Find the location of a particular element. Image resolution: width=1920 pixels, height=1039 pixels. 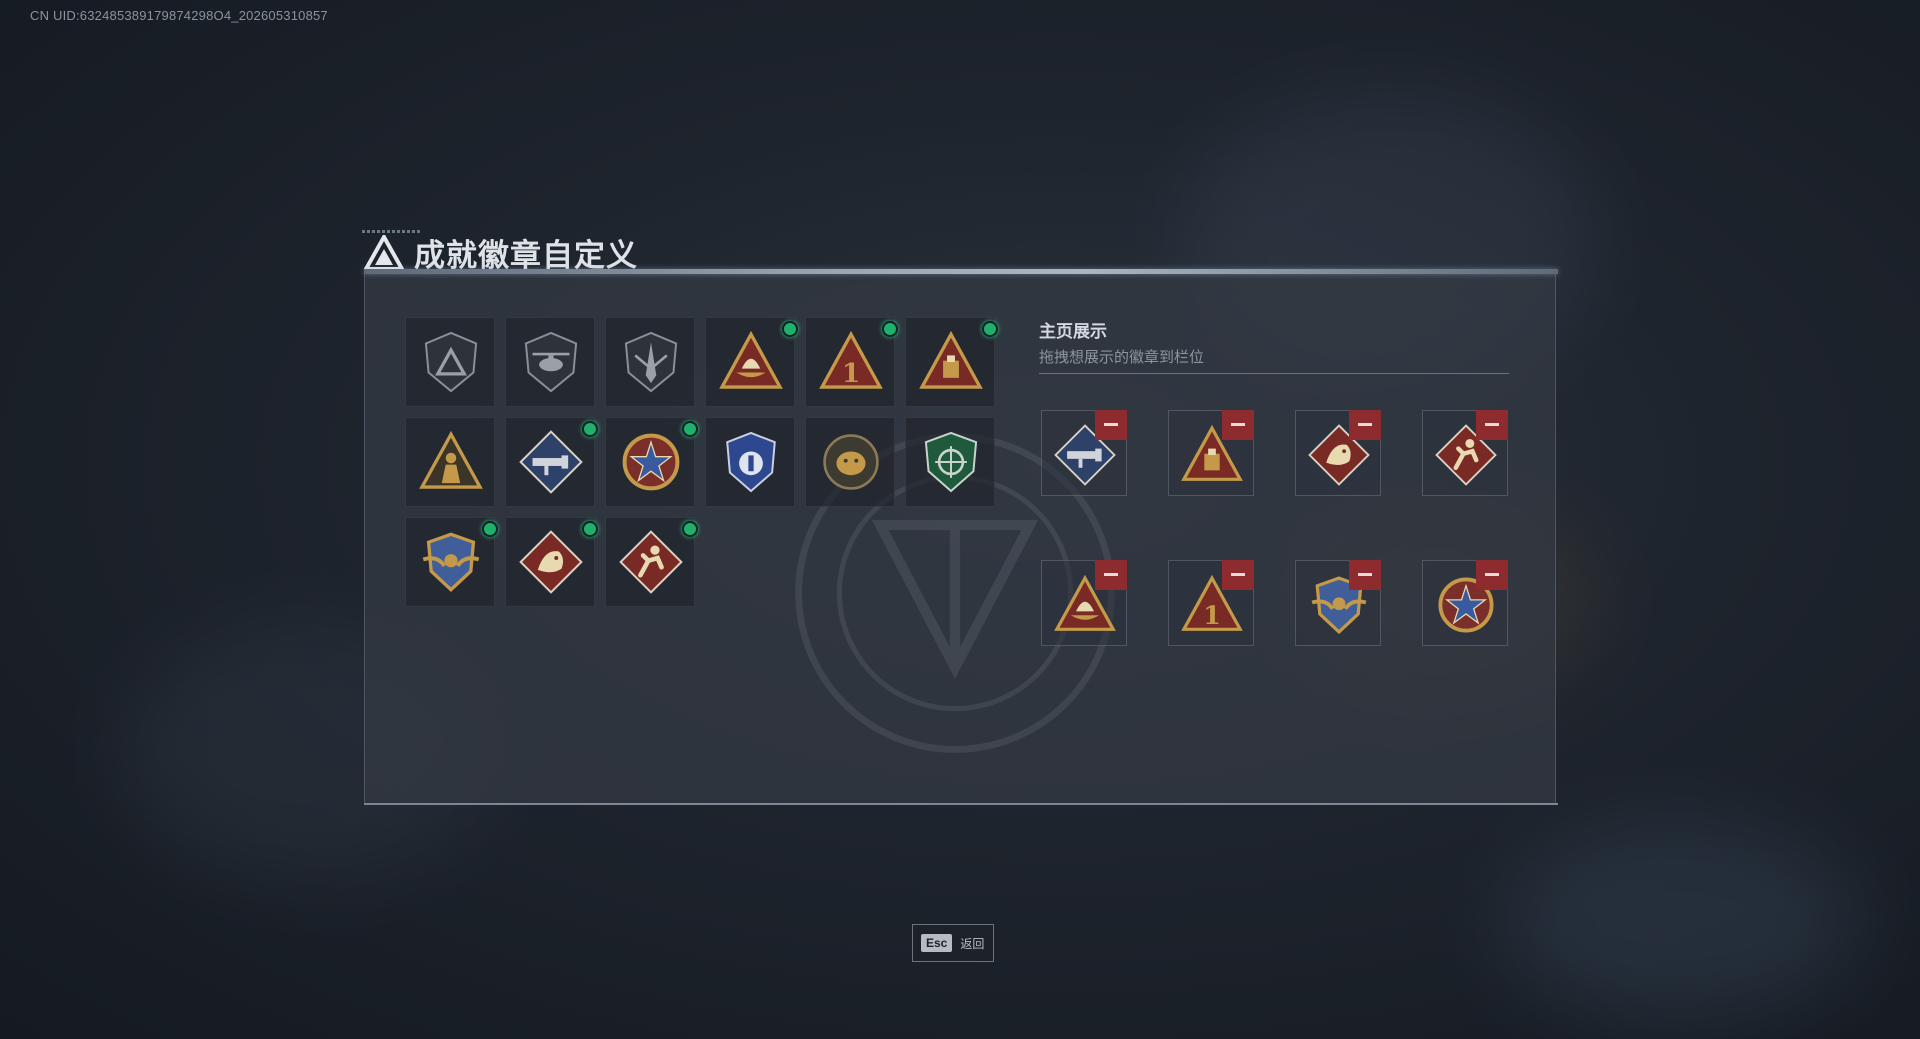

panel-bottom-line is located at coordinates (961, 804).